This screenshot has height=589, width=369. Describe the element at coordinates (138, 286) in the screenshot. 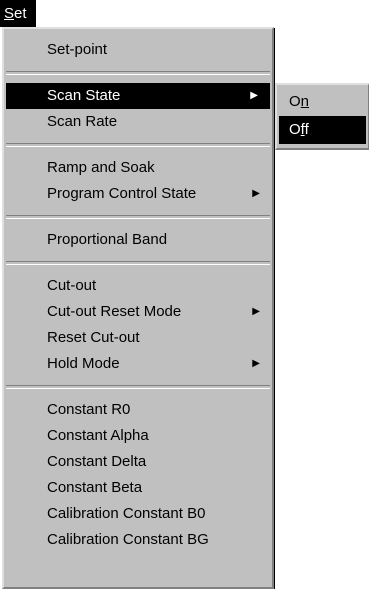

I see `menu-item-cut-out: Cut-out` at that location.